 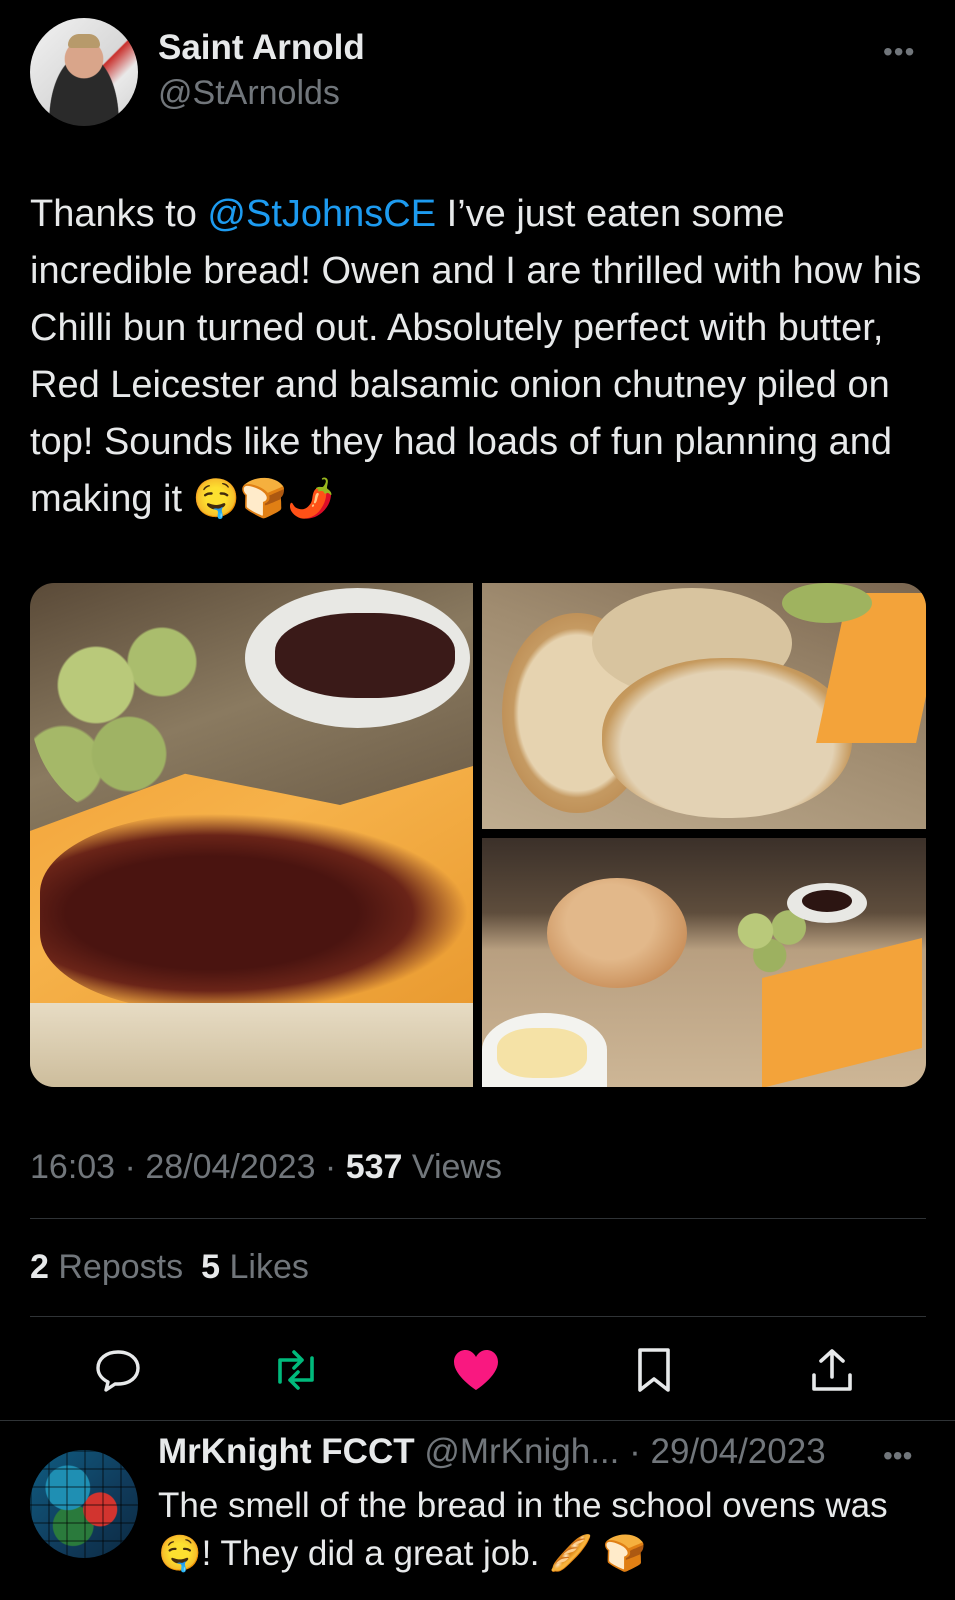 I want to click on engagement-stats: 2 Reposts 5 Likes, so click(x=169, y=1267).